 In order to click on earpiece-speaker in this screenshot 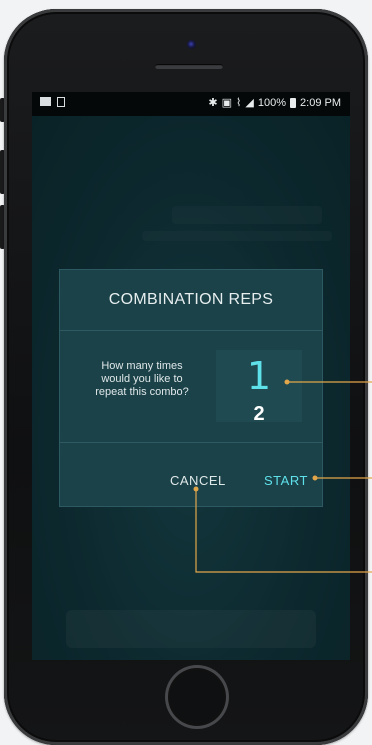, I will do `click(189, 66)`.